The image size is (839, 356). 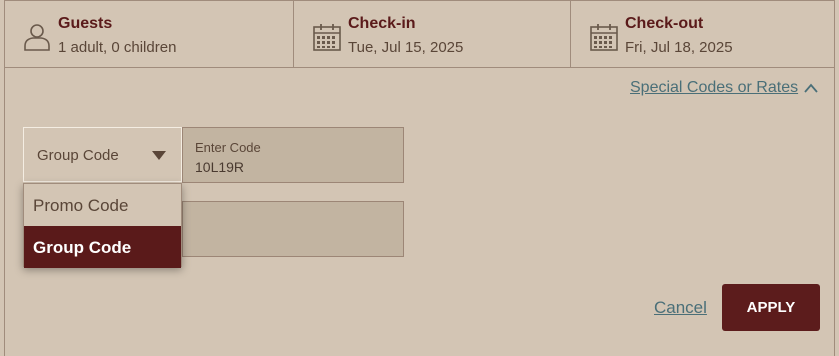 I want to click on guests-summary: Guests 1 adult, 0 children, so click(x=148, y=34).